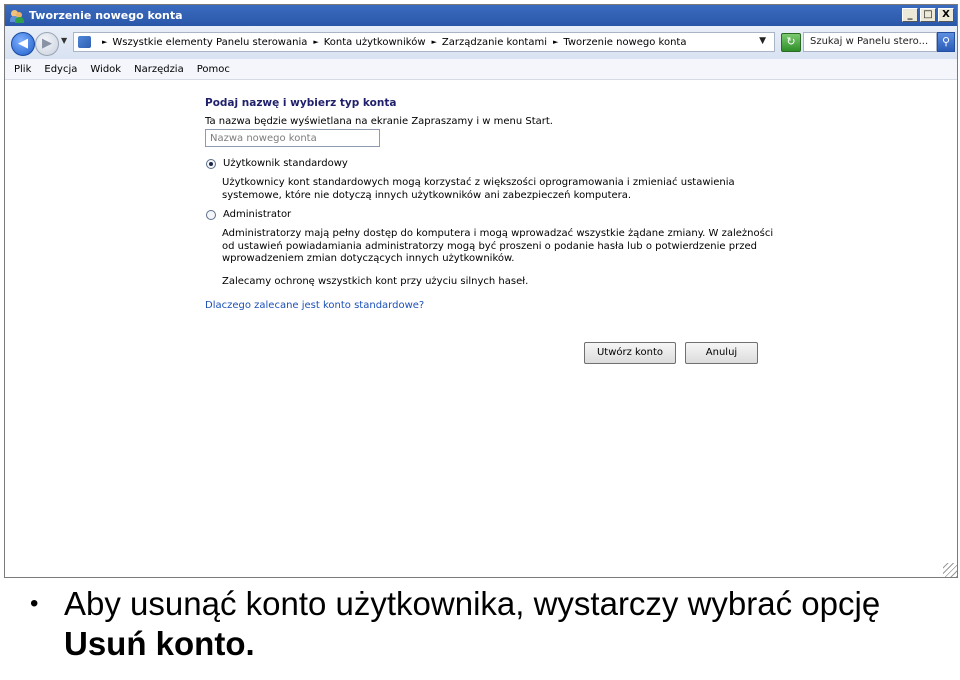  I want to click on crumb-manage-accounts: Zarządzanie kontami, so click(494, 42).